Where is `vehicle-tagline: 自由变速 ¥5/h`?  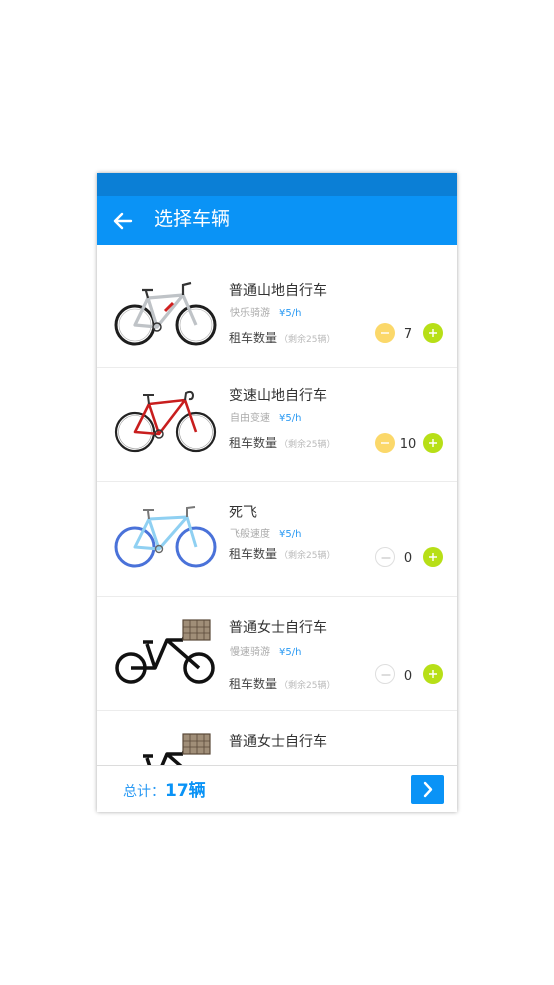 vehicle-tagline: 自由变速 ¥5/h is located at coordinates (265, 419).